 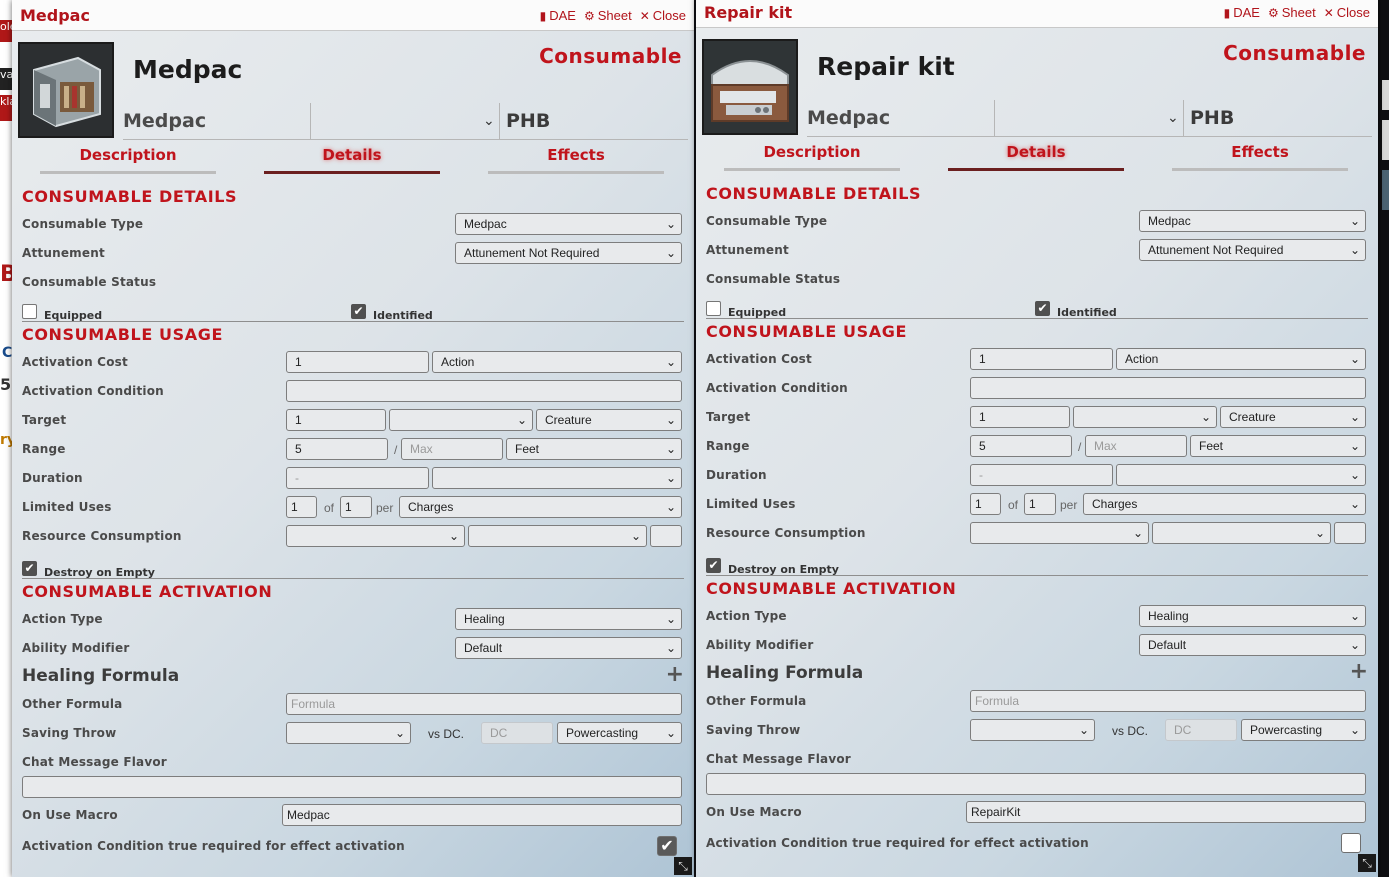 What do you see at coordinates (1166, 812) in the screenshot?
I see `on-use-macro-input: RepairKit` at bounding box center [1166, 812].